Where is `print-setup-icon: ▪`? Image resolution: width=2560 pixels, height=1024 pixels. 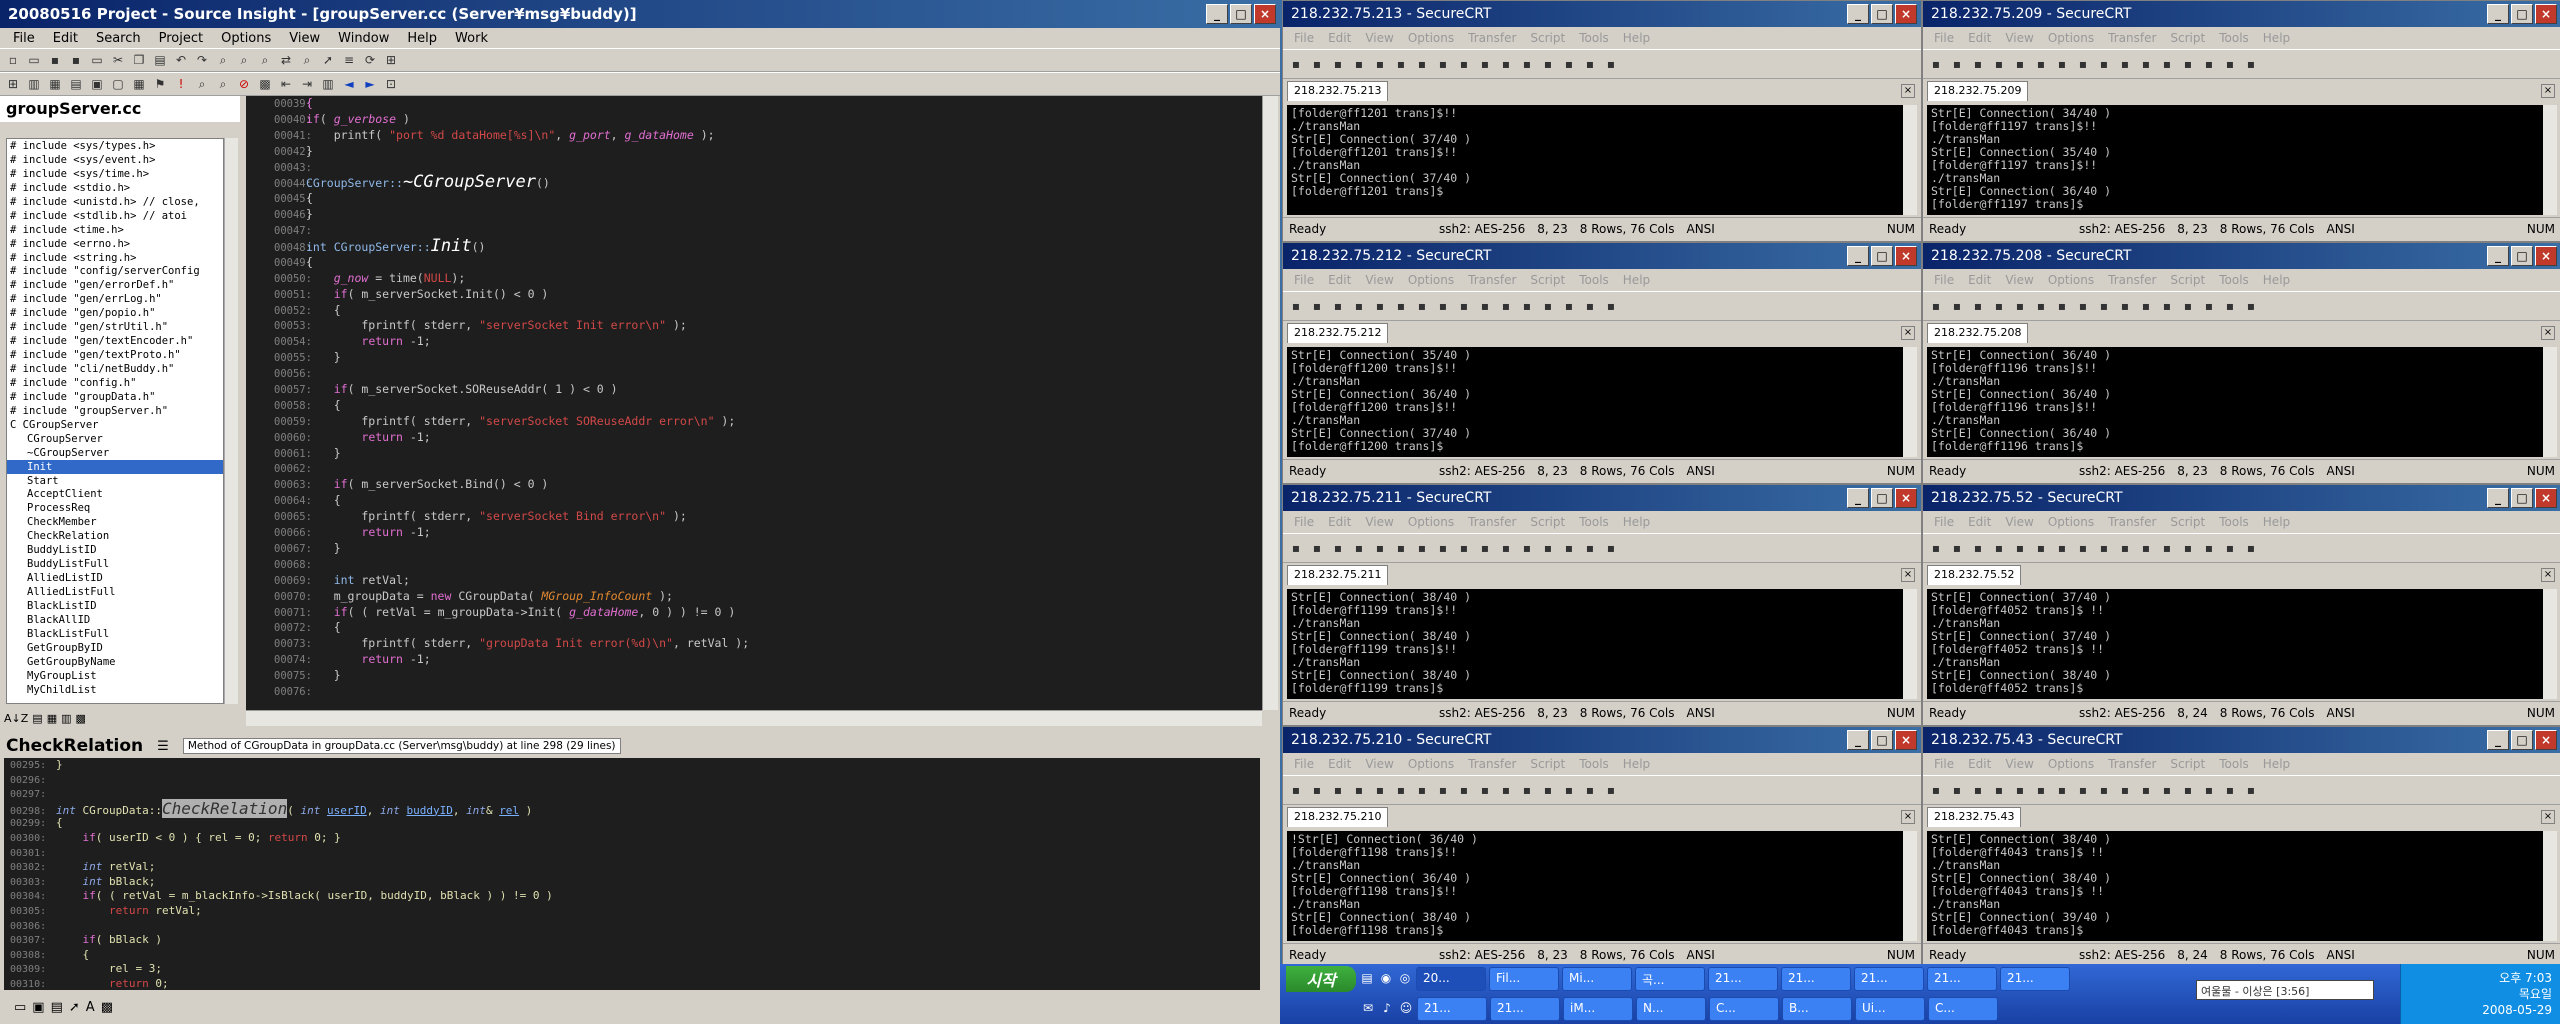 print-setup-icon: ▪ is located at coordinates (1506, 790).